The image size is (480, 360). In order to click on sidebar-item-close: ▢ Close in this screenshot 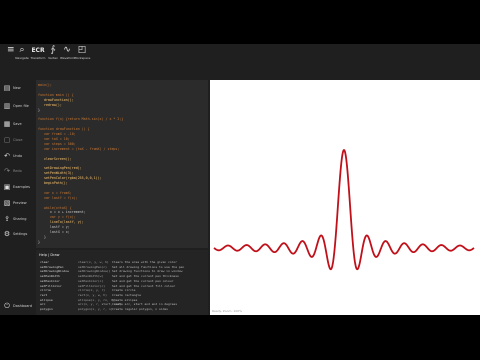, I will do `click(17, 141)`.